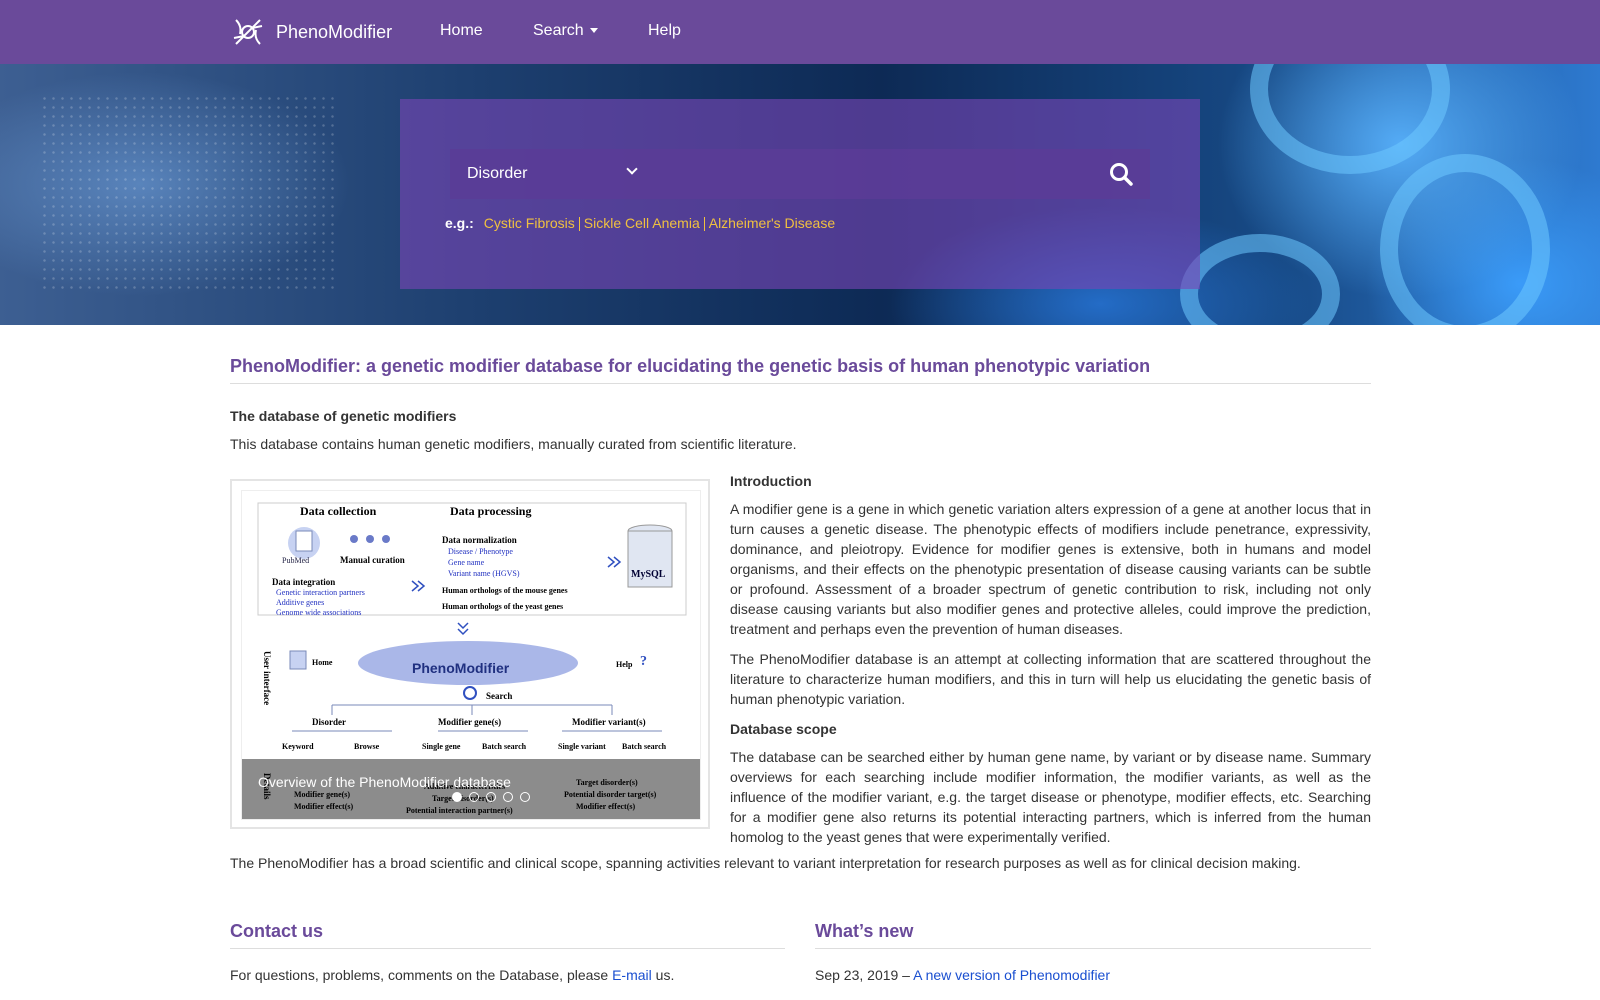 The width and height of the screenshot is (1600, 1000). Describe the element at coordinates (480, 551) in the screenshot. I see `fig-norm-item: Disease / Phenotype` at that location.